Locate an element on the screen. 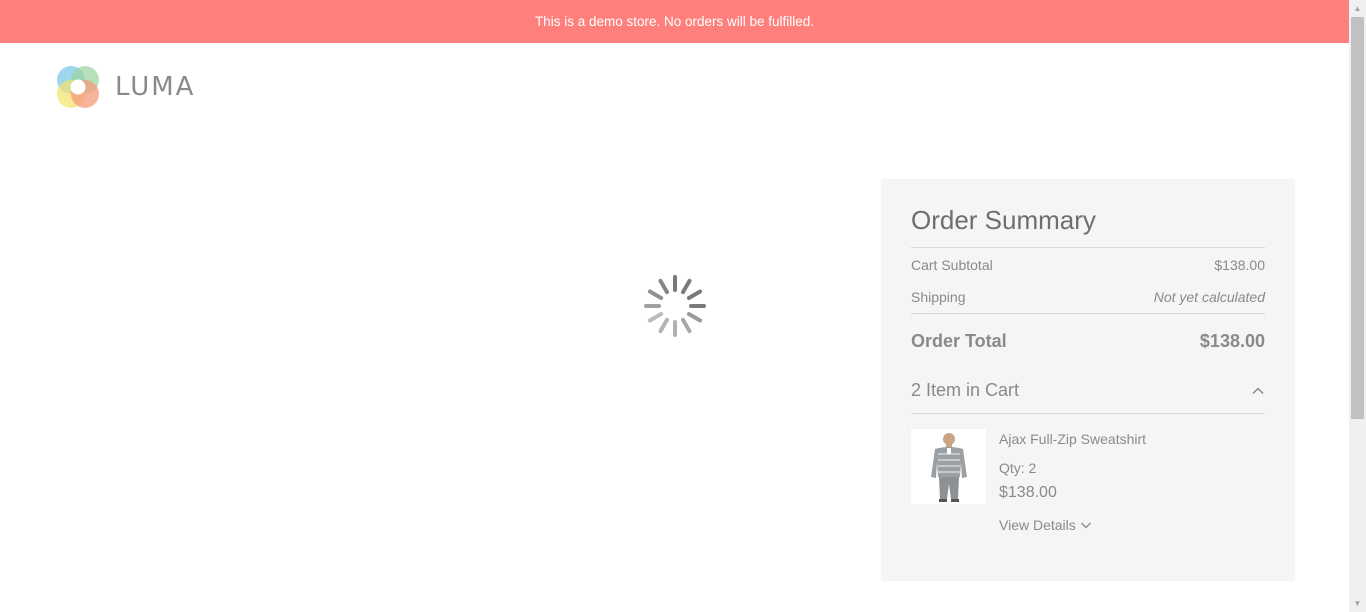  product-qty: Qty: 2 is located at coordinates (1018, 468).